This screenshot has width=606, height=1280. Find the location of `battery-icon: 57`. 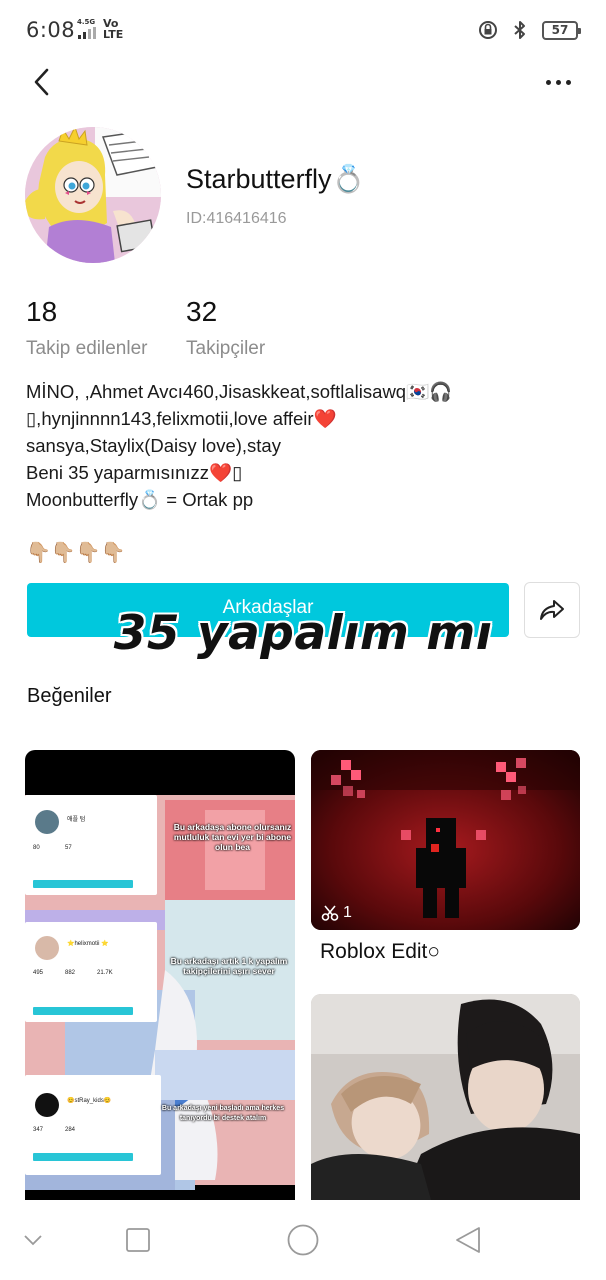

battery-icon: 57 is located at coordinates (561, 30).